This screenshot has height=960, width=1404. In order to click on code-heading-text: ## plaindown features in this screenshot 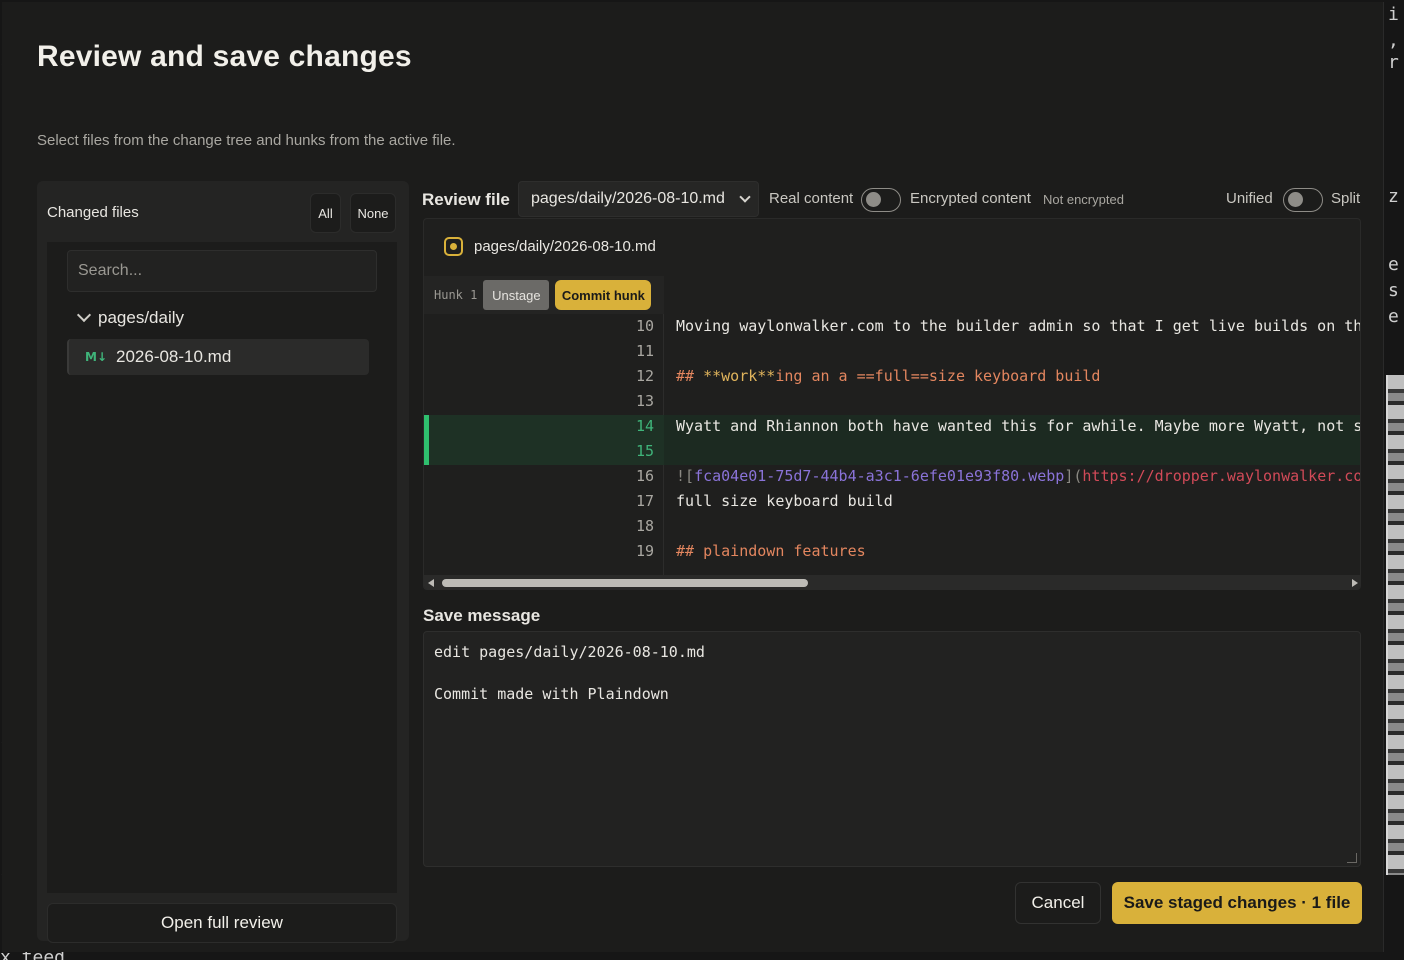, I will do `click(771, 551)`.